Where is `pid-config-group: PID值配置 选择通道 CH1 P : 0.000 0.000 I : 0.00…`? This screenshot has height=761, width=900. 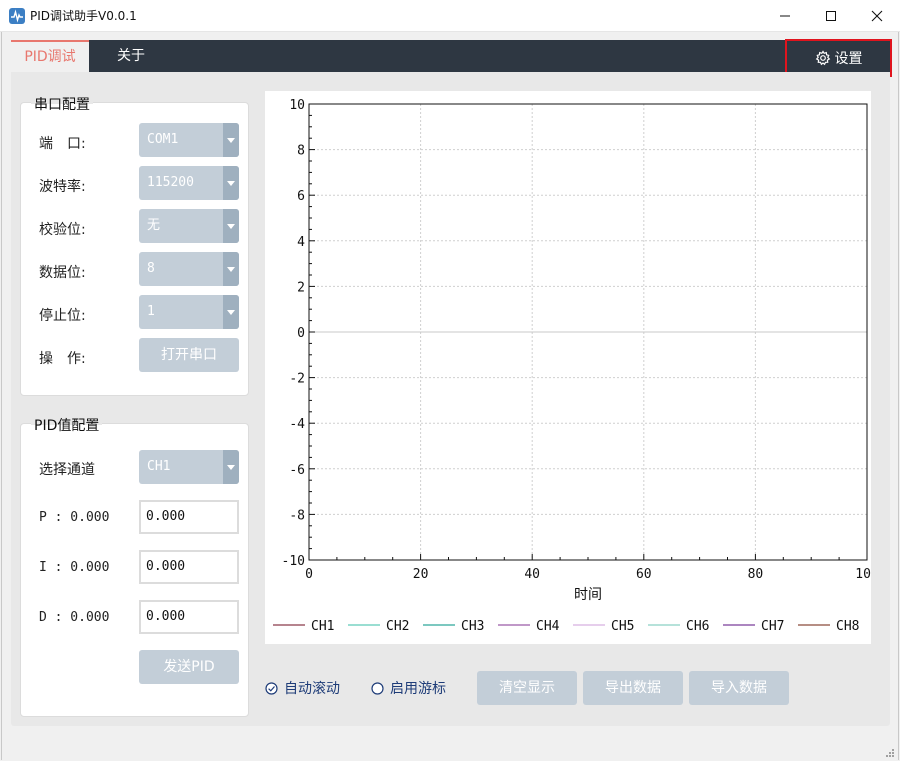
pid-config-group: PID值配置 选择通道 CH1 P : 0.000 0.000 I : 0.00… is located at coordinates (134, 566).